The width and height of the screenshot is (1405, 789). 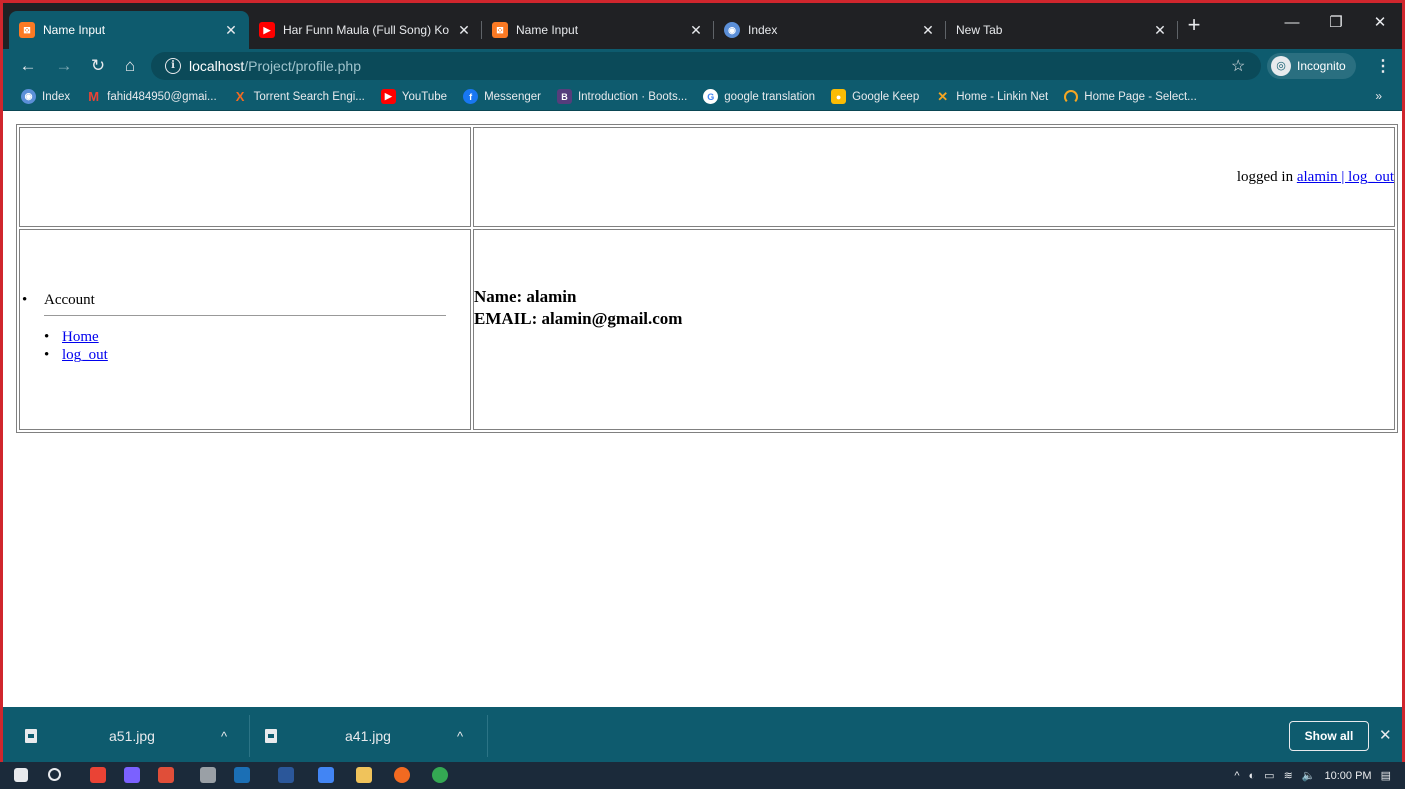 What do you see at coordinates (1281, 66) in the screenshot?
I see `incognito-icon: ◎` at bounding box center [1281, 66].